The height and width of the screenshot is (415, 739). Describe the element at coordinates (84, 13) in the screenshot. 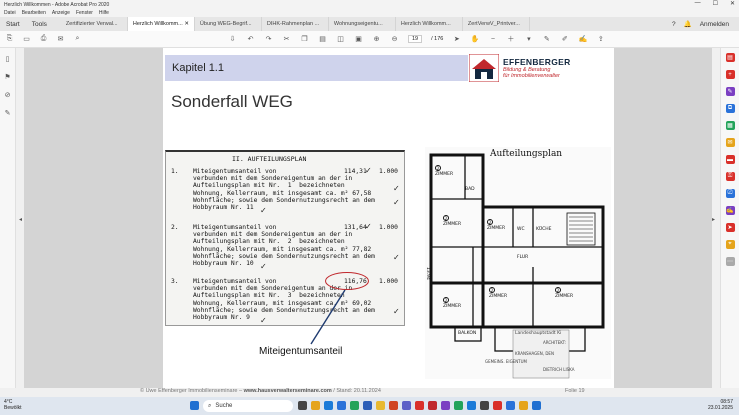

I see `menu-window: Fenster` at that location.